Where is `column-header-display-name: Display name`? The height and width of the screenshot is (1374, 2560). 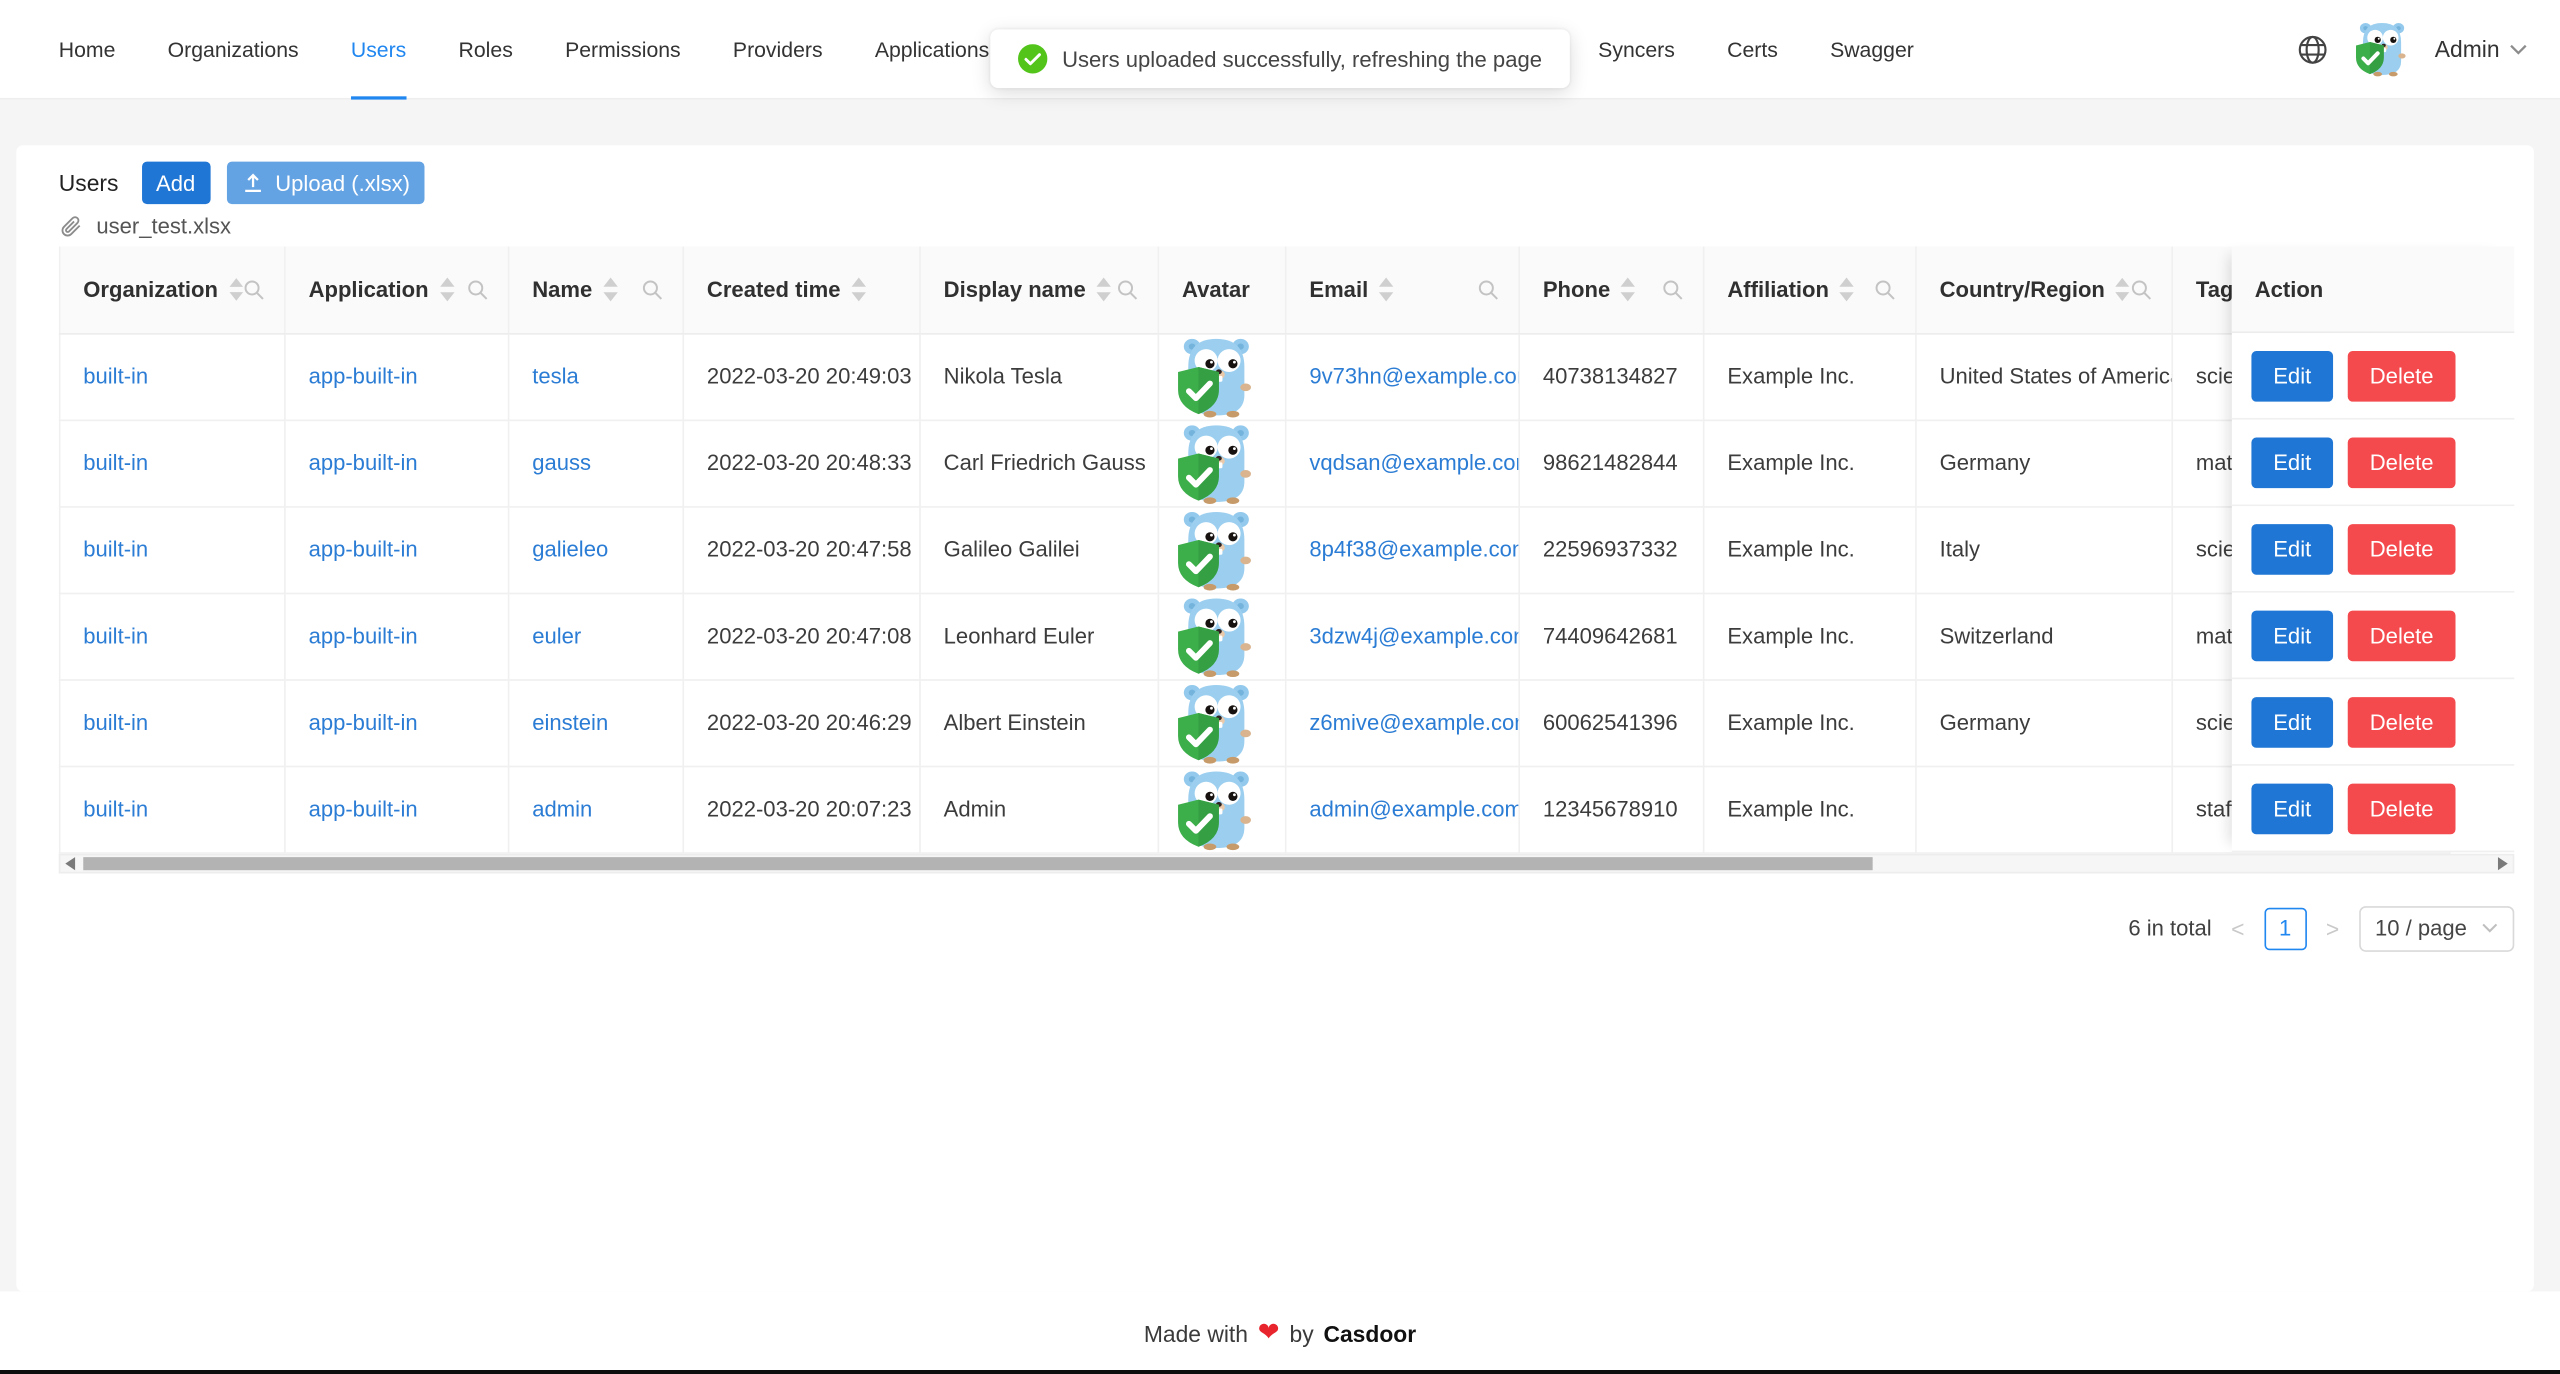
column-header-display-name: Display name is located at coordinates (1039, 290).